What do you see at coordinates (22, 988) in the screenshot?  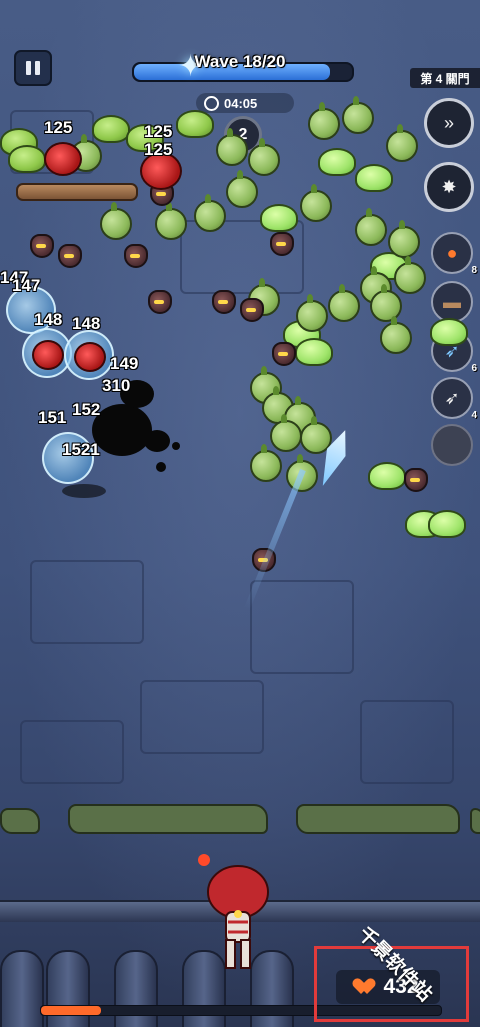 I see `castle-pillar` at bounding box center [22, 988].